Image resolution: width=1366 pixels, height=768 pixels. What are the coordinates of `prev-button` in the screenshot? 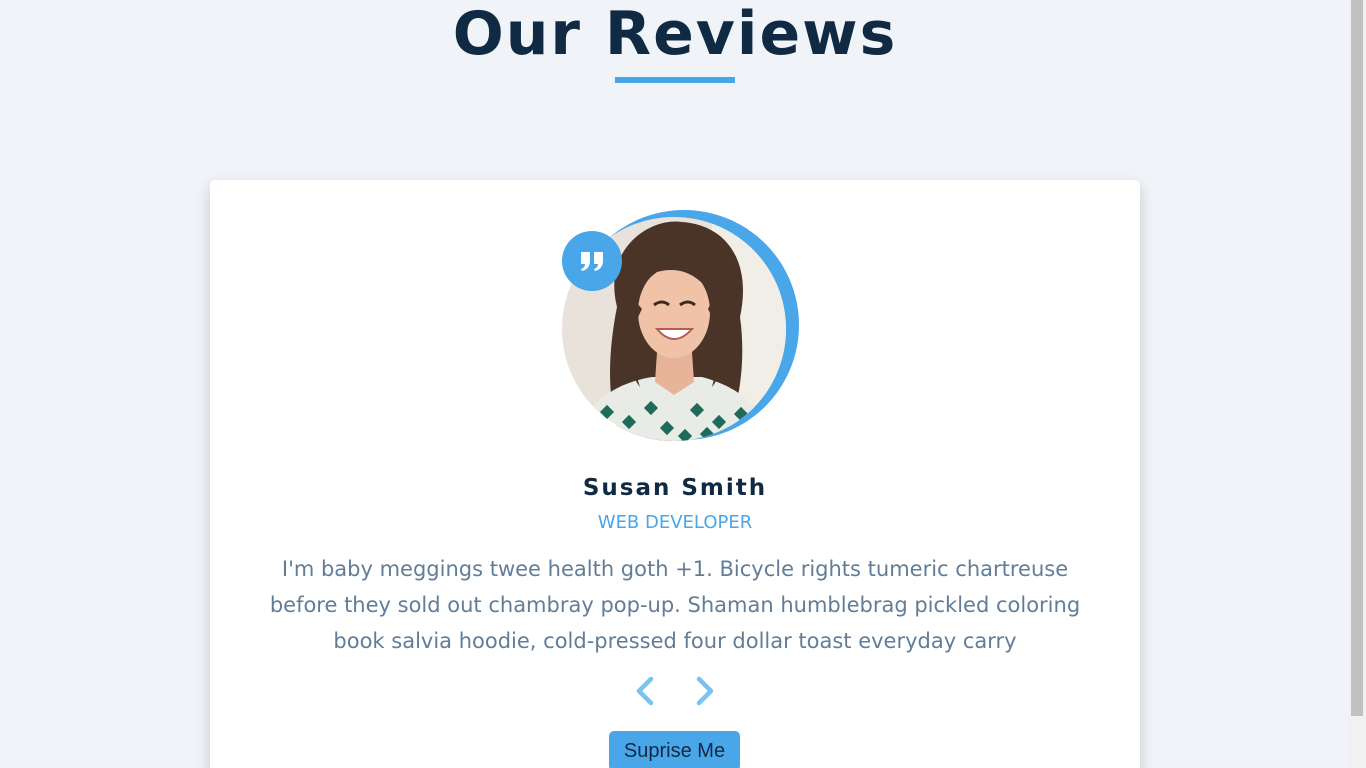 It's located at (645, 693).